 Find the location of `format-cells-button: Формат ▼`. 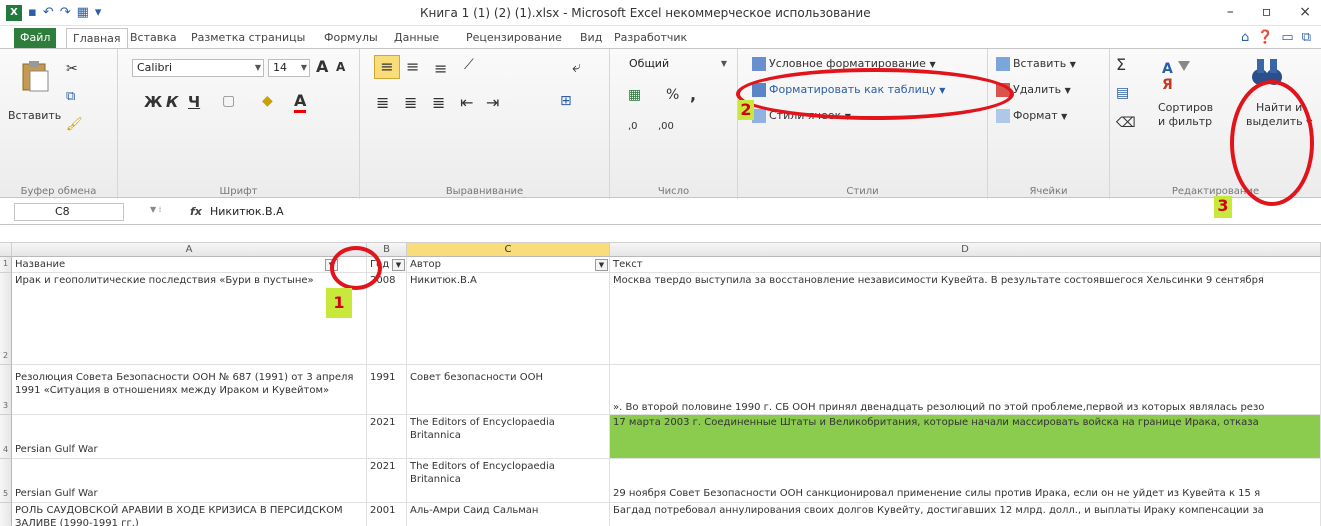

format-cells-button: Формат ▼ is located at coordinates (1031, 116).